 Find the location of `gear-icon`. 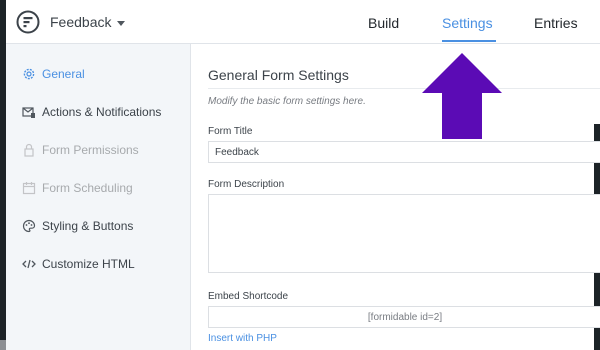

gear-icon is located at coordinates (29, 74).